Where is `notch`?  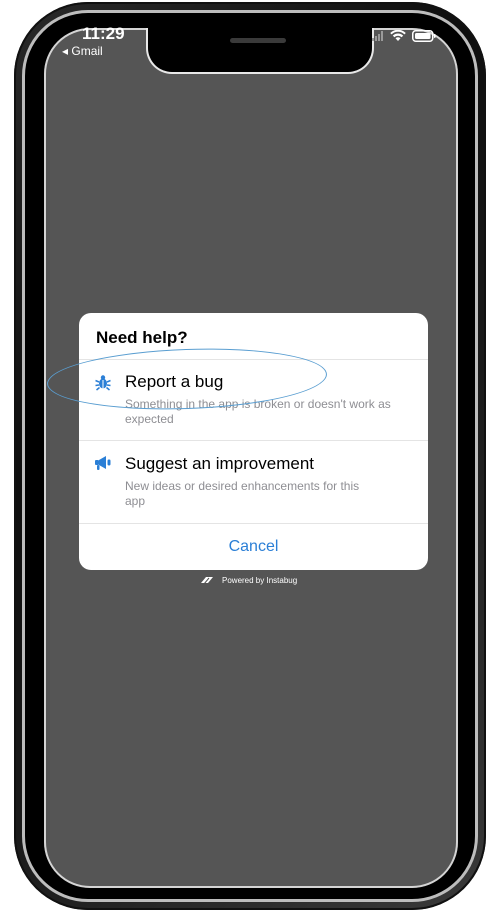 notch is located at coordinates (260, 51).